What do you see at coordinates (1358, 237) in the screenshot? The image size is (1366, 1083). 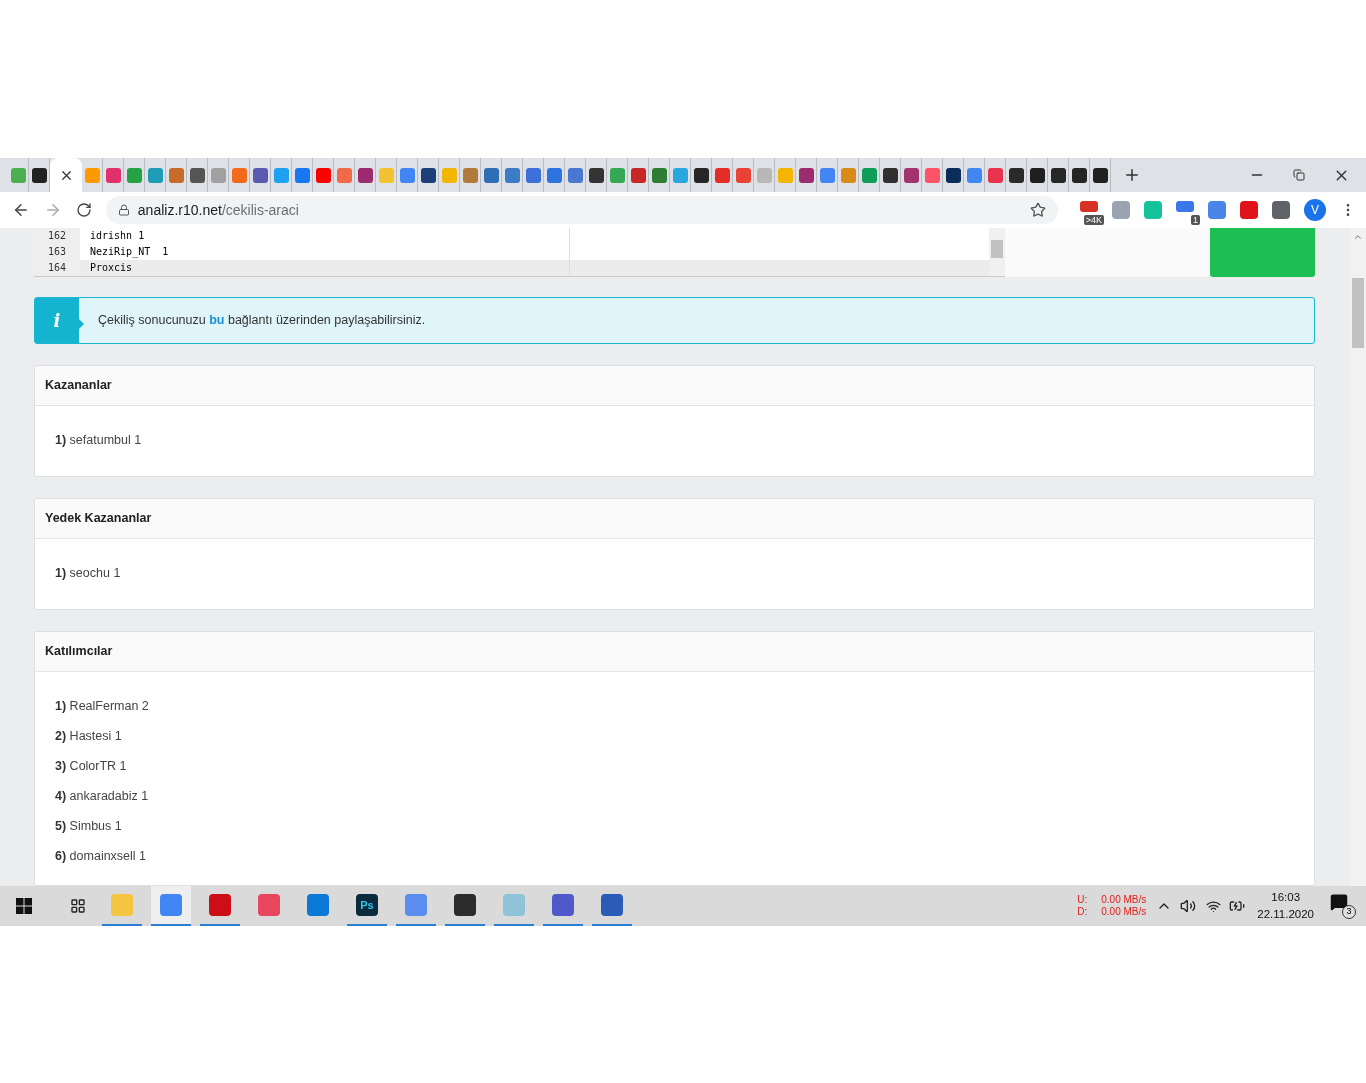 I see `scroll-up-icon` at bounding box center [1358, 237].